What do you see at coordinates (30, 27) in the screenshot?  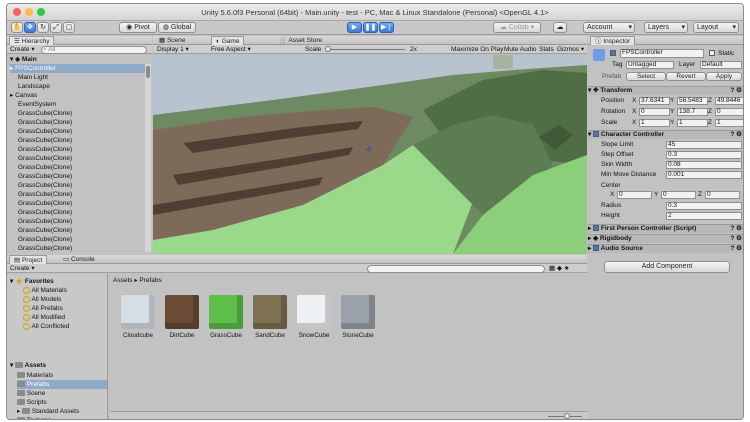 I see `move-tool-icon: ✥` at bounding box center [30, 27].